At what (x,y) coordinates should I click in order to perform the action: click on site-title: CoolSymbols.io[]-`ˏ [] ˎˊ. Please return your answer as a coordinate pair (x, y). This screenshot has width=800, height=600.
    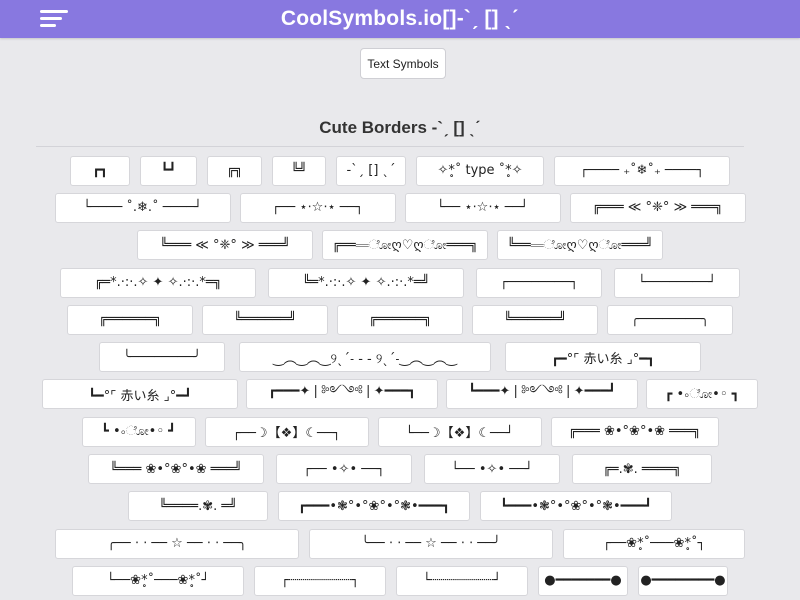
    Looking at the image, I should click on (400, 19).